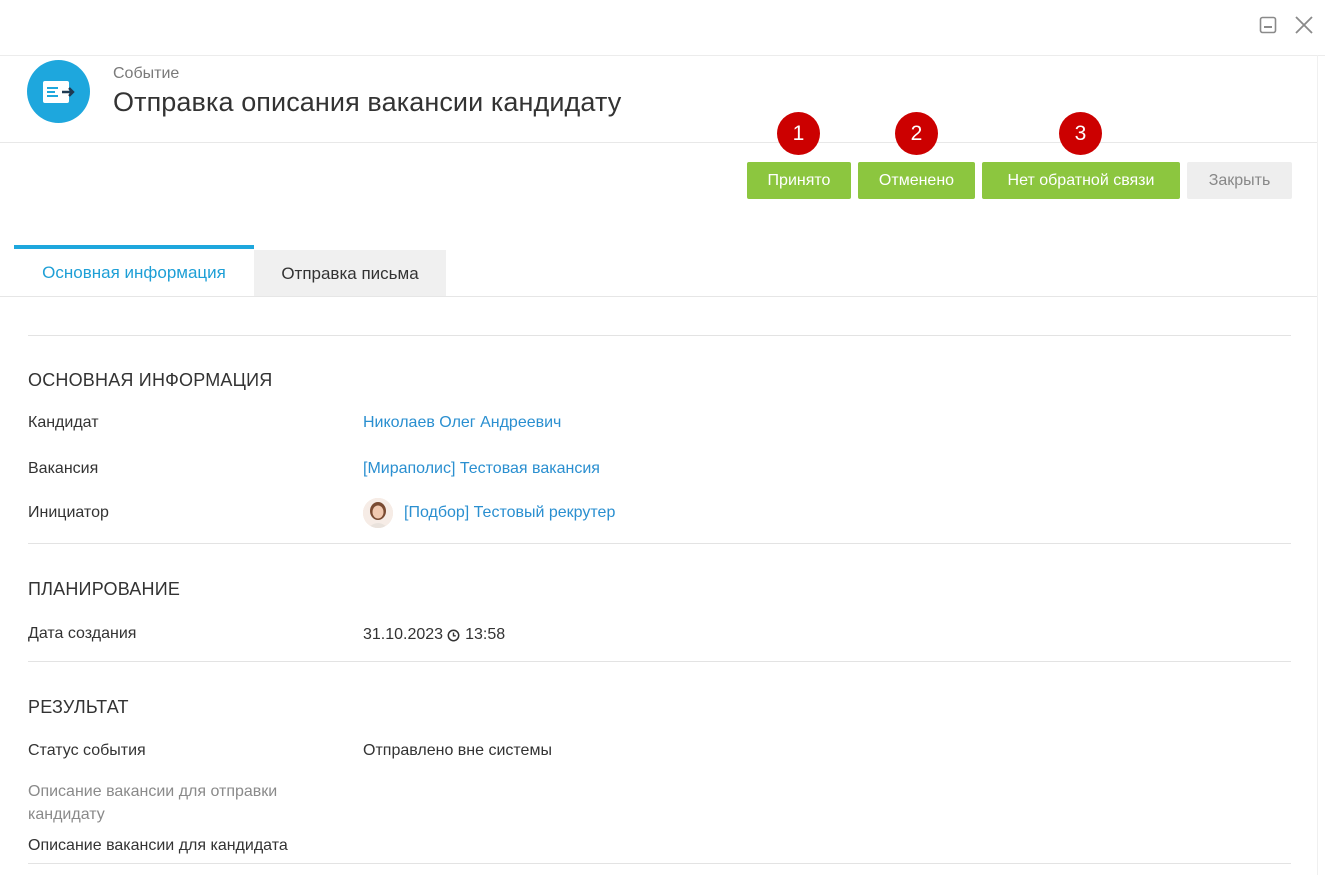  Describe the element at coordinates (82, 633) in the screenshot. I see `created-date-label: Дата создания` at that location.